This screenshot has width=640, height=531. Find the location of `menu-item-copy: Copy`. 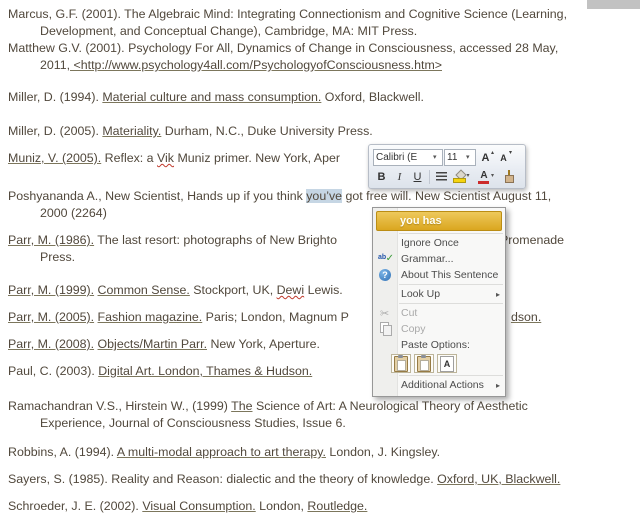

menu-item-copy: Copy is located at coordinates (439, 329).